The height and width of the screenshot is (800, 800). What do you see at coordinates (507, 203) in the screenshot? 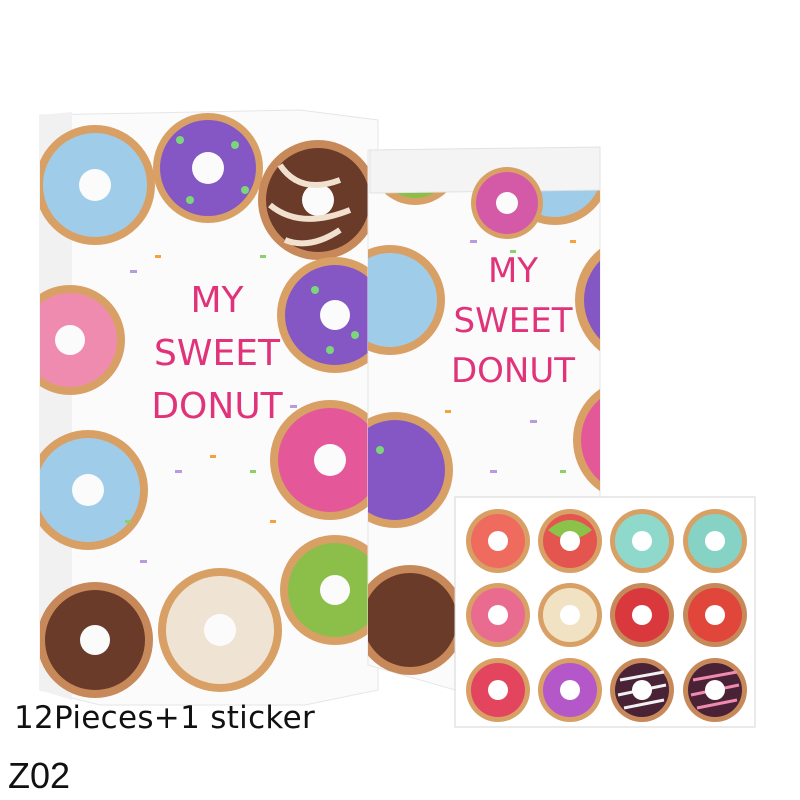
I see `seal-sticker` at bounding box center [507, 203].